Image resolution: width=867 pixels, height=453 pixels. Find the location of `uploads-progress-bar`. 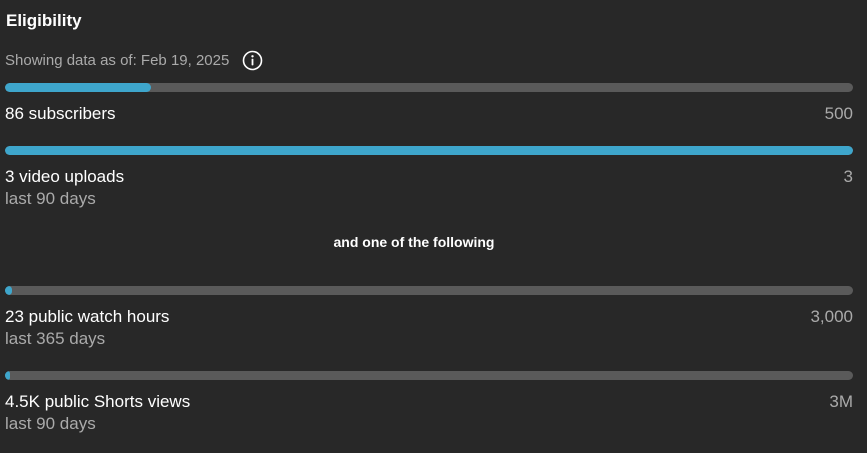

uploads-progress-bar is located at coordinates (429, 150).